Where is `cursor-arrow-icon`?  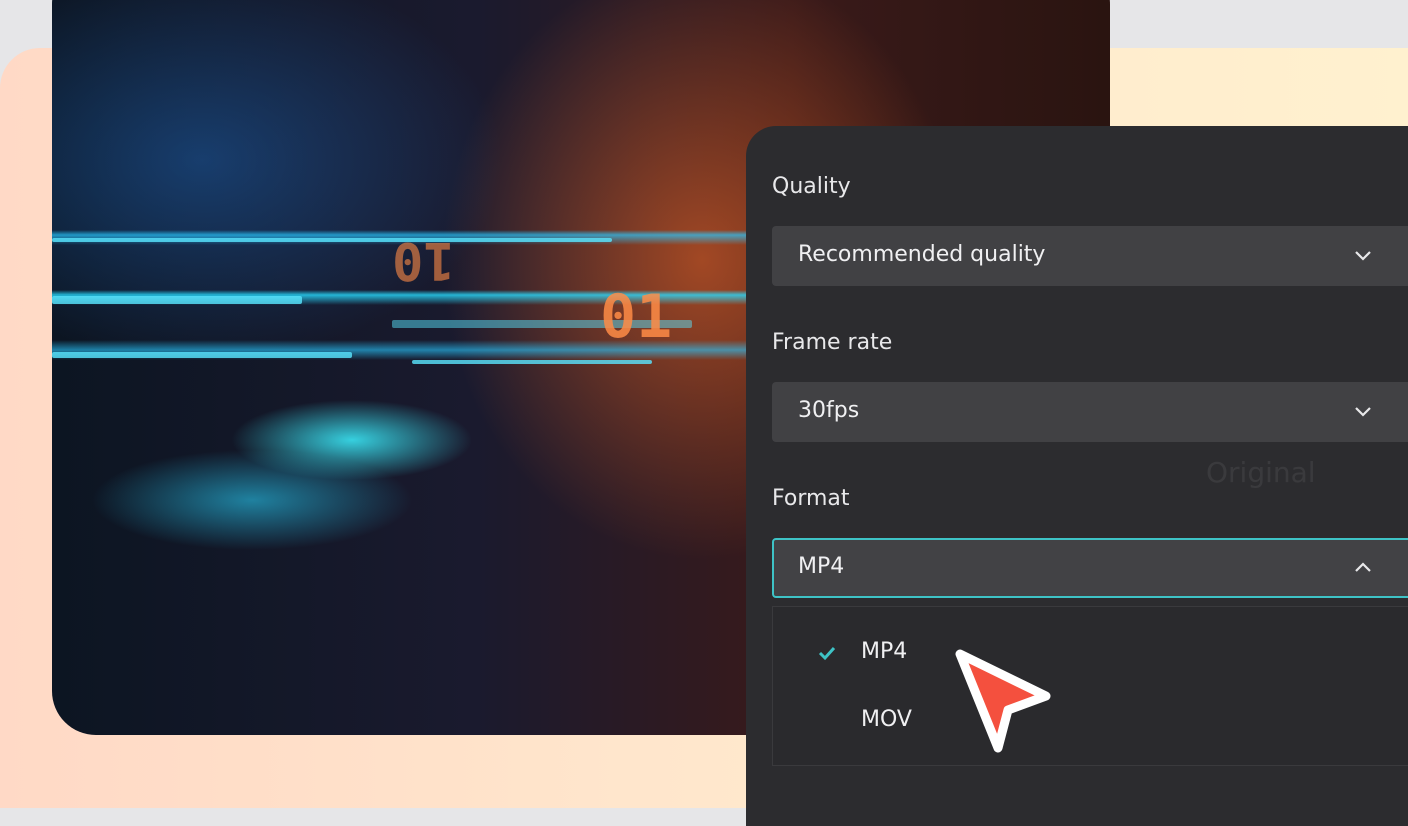 cursor-arrow-icon is located at coordinates (1003, 701).